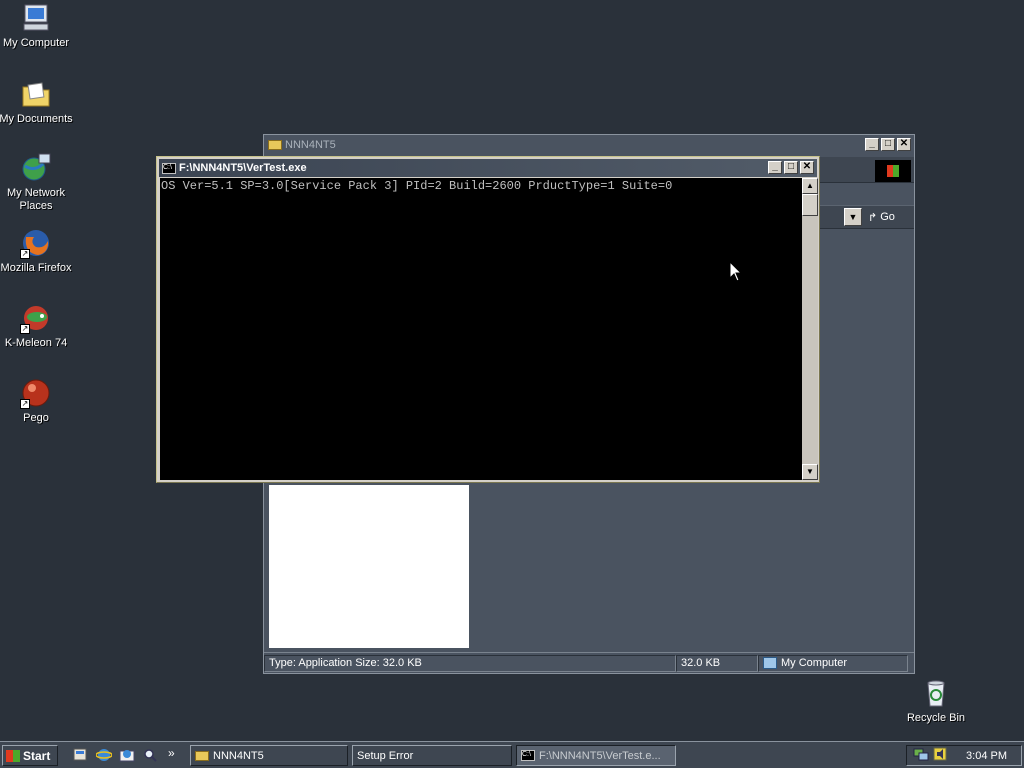 This screenshot has height=768, width=1024. I want to click on recycle-bin-icon, so click(936, 693).